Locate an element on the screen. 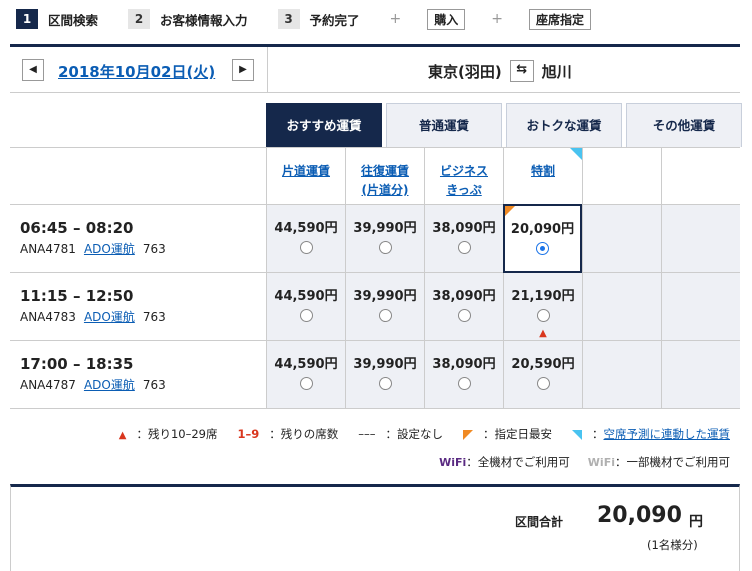 This screenshot has width=752, height=571. fare-price: 38,090円 is located at coordinates (464, 364).